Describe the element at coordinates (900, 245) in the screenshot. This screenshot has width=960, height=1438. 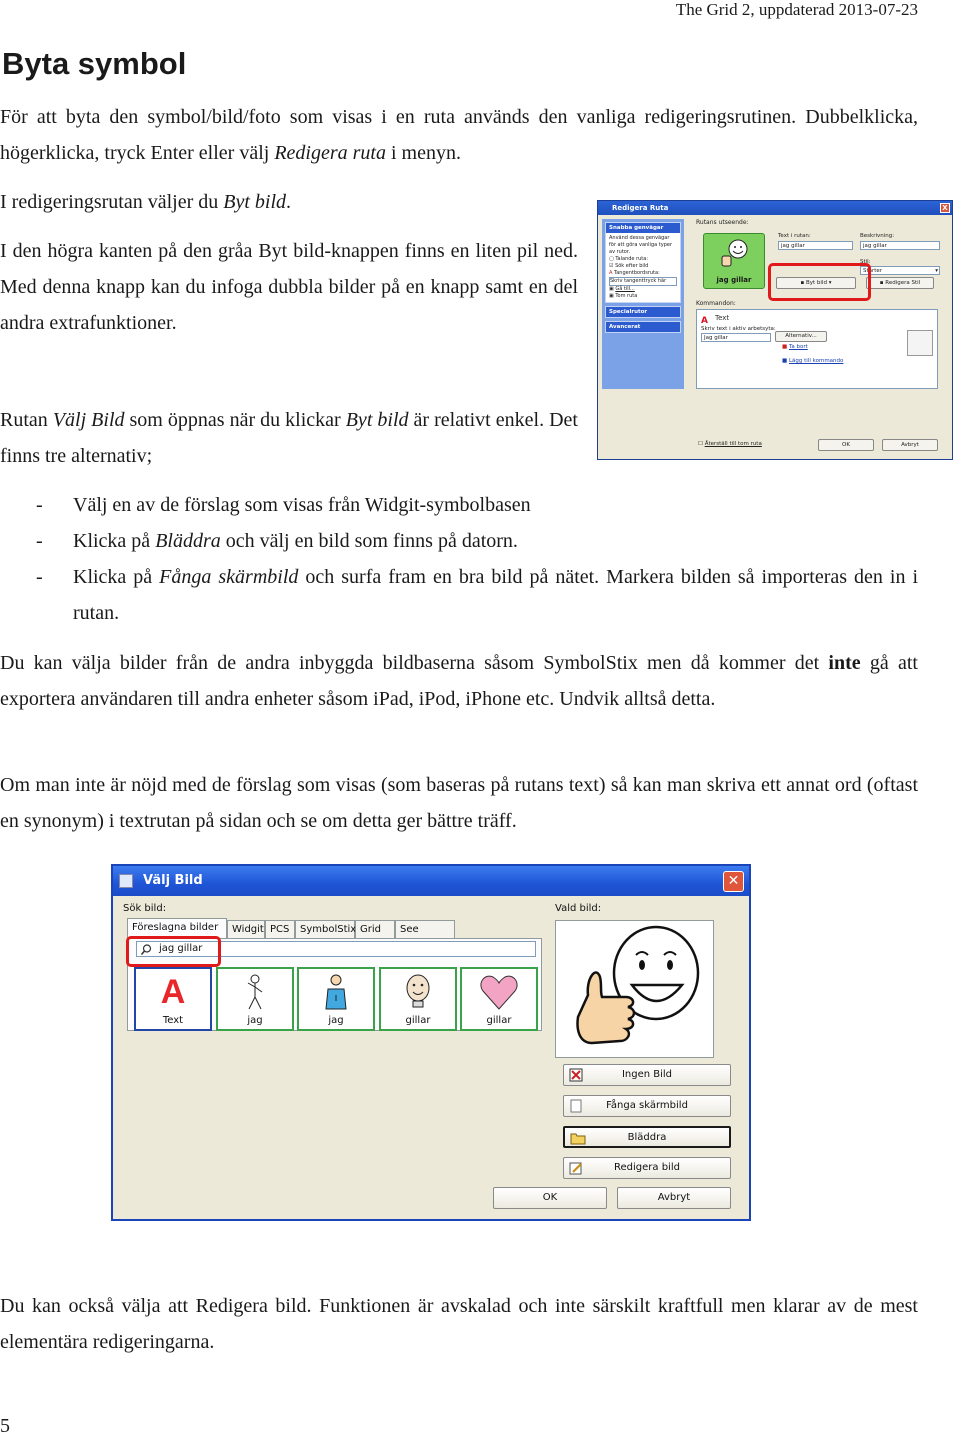
I see `beskrivning-field: jag gillar` at that location.